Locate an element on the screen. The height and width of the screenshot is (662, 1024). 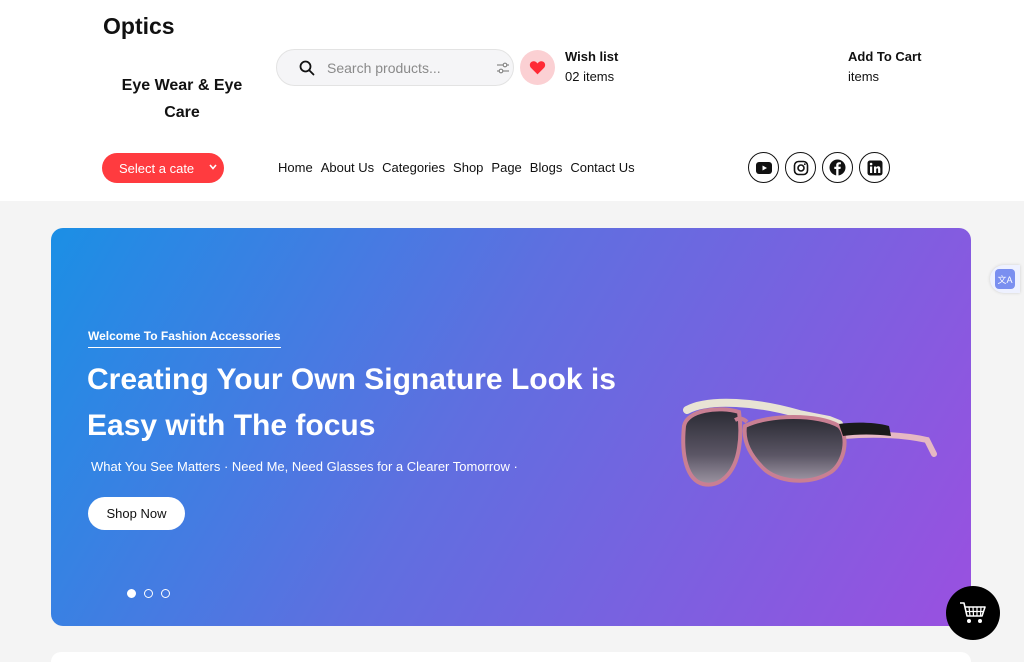
shopping-cart-icon is located at coordinates (973, 612).